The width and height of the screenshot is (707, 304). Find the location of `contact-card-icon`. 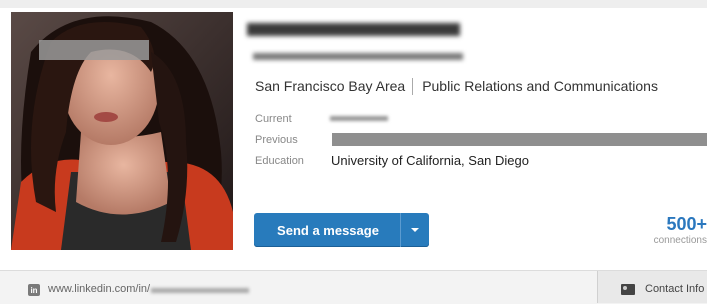

contact-card-icon is located at coordinates (628, 289).